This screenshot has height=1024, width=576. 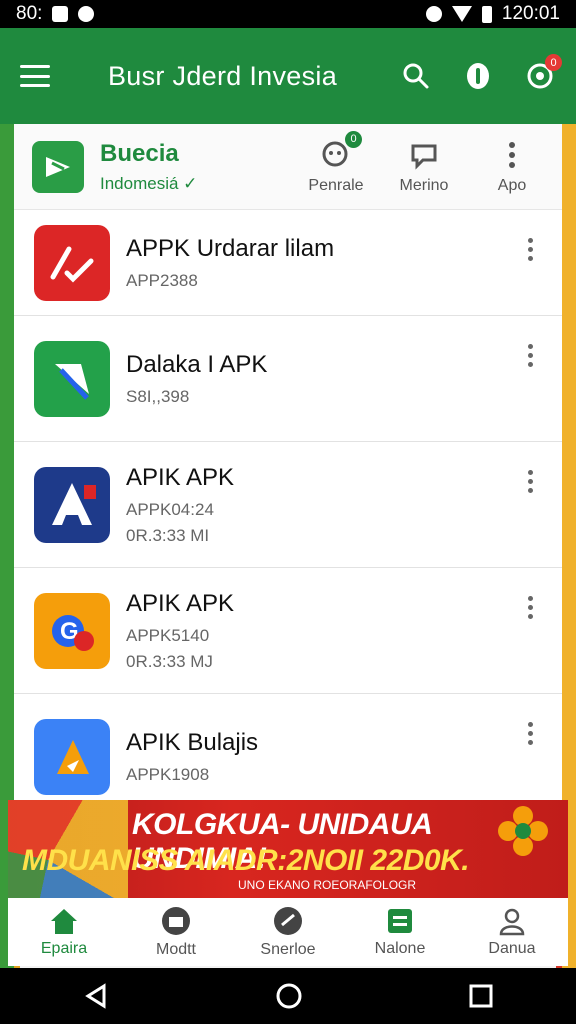 What do you see at coordinates (530, 13) in the screenshot?
I see `status-time: 120:01` at bounding box center [530, 13].